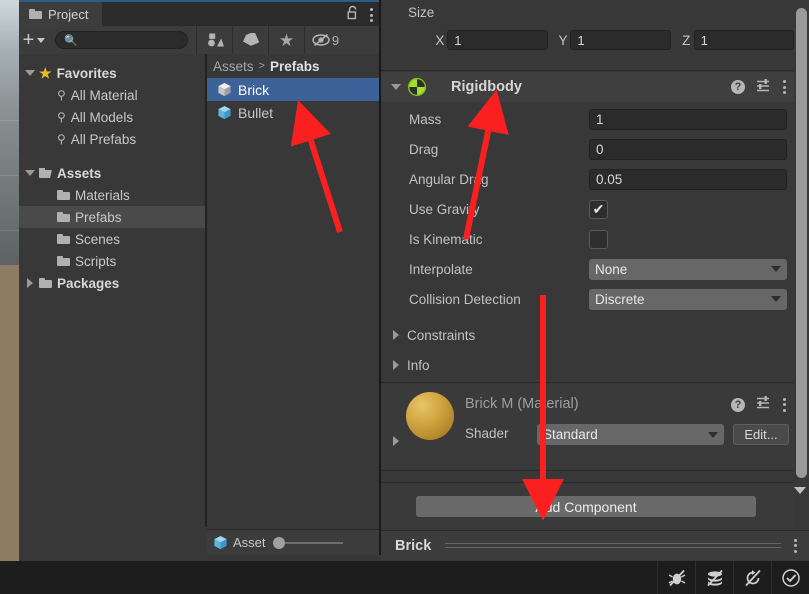 This screenshot has width=809, height=594. What do you see at coordinates (278, 542) in the screenshot?
I see `zoom-slider-knob` at bounding box center [278, 542].